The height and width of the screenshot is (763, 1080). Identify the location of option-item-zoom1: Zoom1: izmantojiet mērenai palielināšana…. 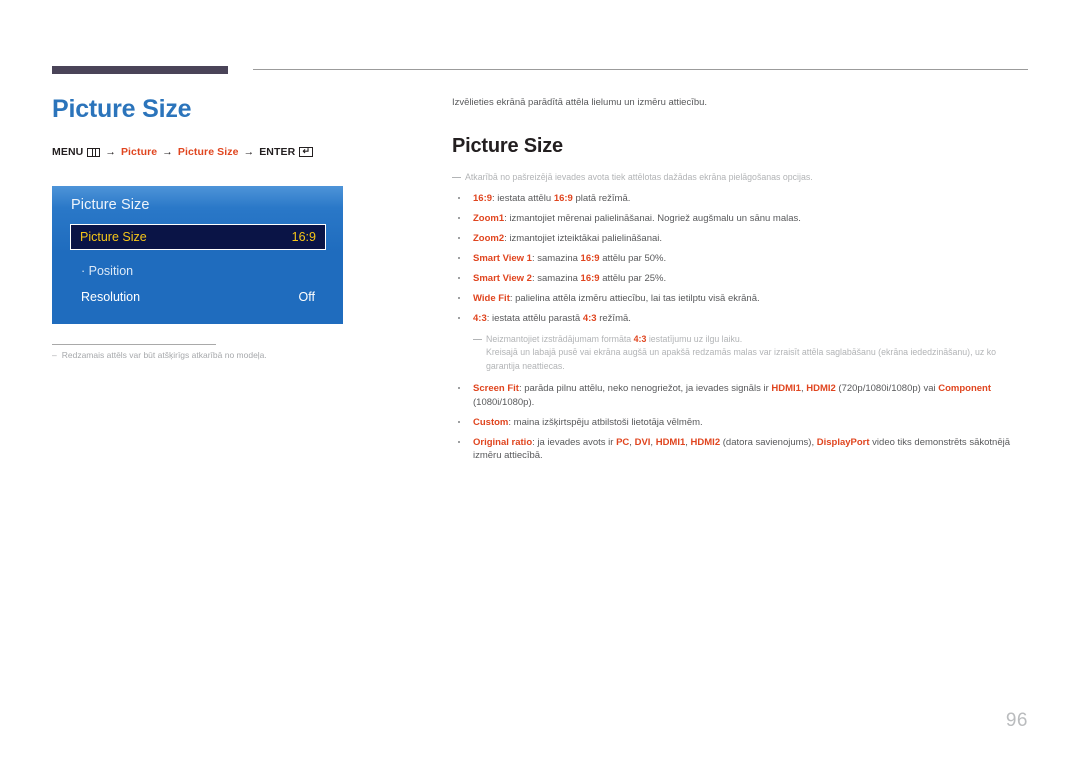
(741, 219).